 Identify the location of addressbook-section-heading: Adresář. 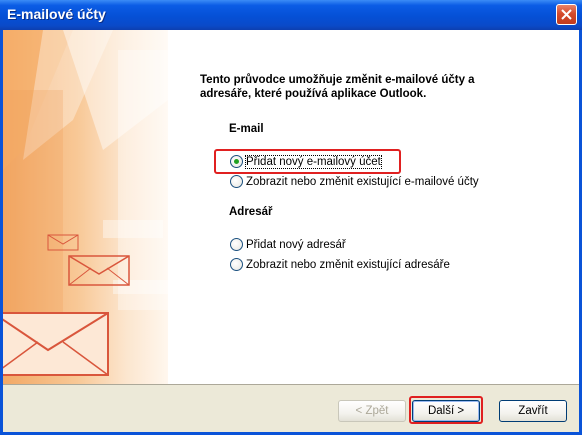
(251, 212).